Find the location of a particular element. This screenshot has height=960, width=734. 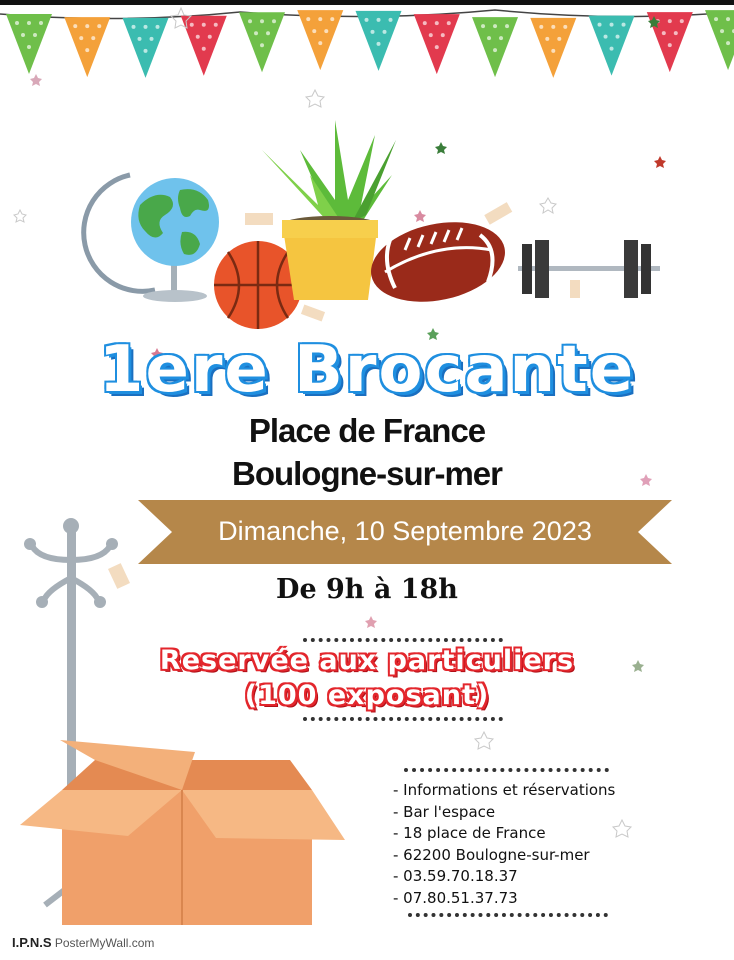

ipns-label: I.P.N.S is located at coordinates (32, 942).